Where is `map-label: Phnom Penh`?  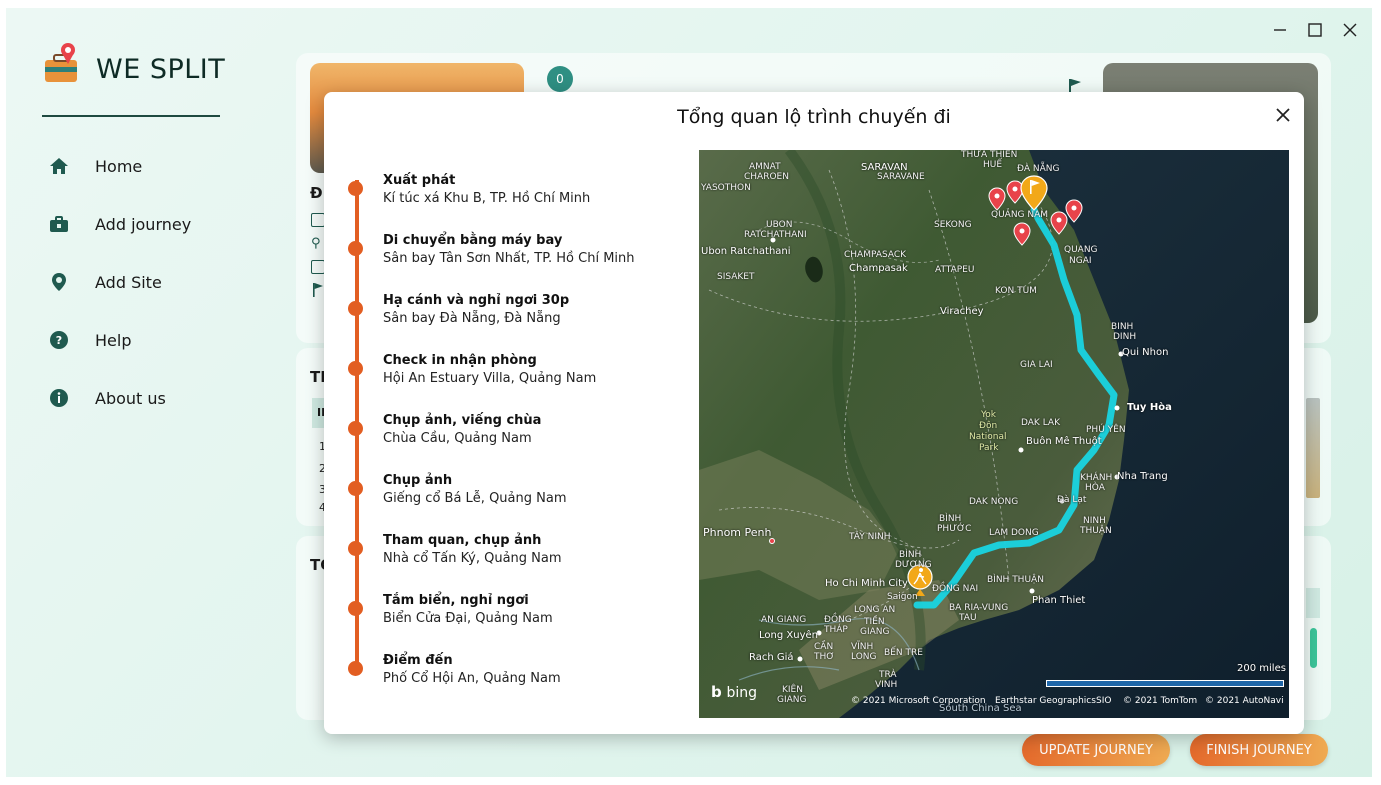
map-label: Phnom Penh is located at coordinates (737, 532).